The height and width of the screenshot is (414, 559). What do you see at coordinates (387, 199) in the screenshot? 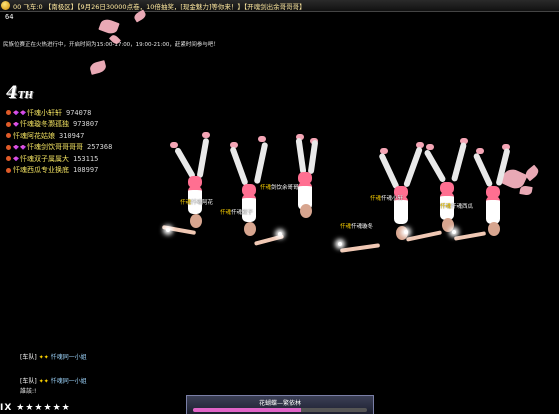
I see `player-name-label: 忏魂忏魂小轩` at bounding box center [387, 199].